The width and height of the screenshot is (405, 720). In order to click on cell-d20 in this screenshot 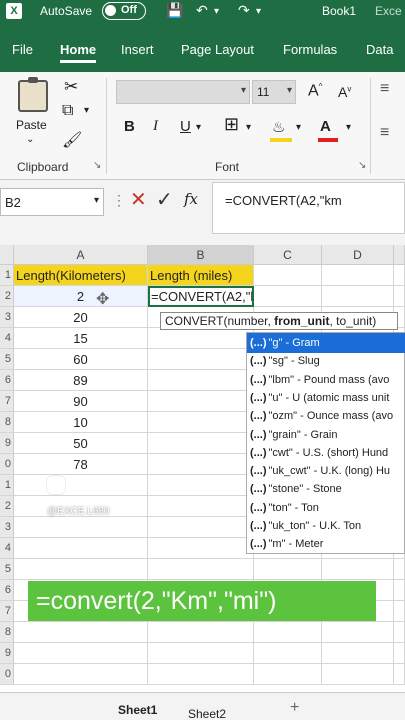, I will do `click(358, 674)`.